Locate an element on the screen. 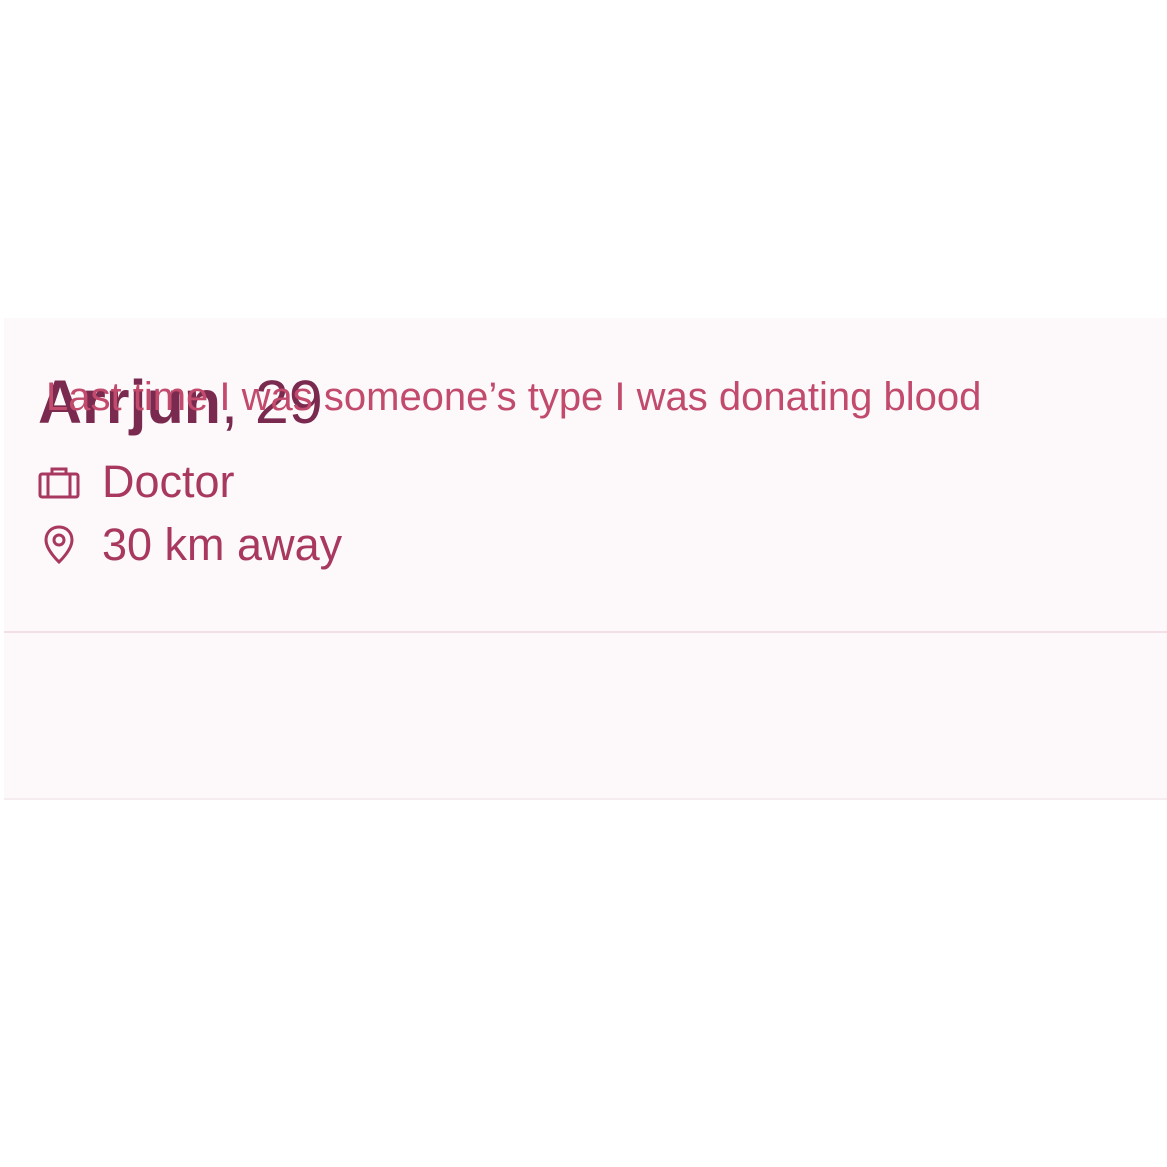 Image resolution: width=1167 pixels, height=1167 pixels. job-row: Doctor is located at coordinates (136, 482).